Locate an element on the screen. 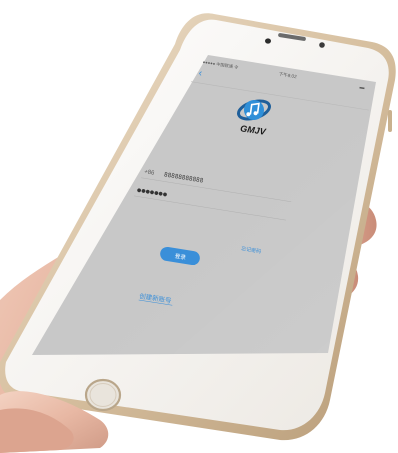 The width and height of the screenshot is (398, 453). side-button is located at coordinates (390, 121).